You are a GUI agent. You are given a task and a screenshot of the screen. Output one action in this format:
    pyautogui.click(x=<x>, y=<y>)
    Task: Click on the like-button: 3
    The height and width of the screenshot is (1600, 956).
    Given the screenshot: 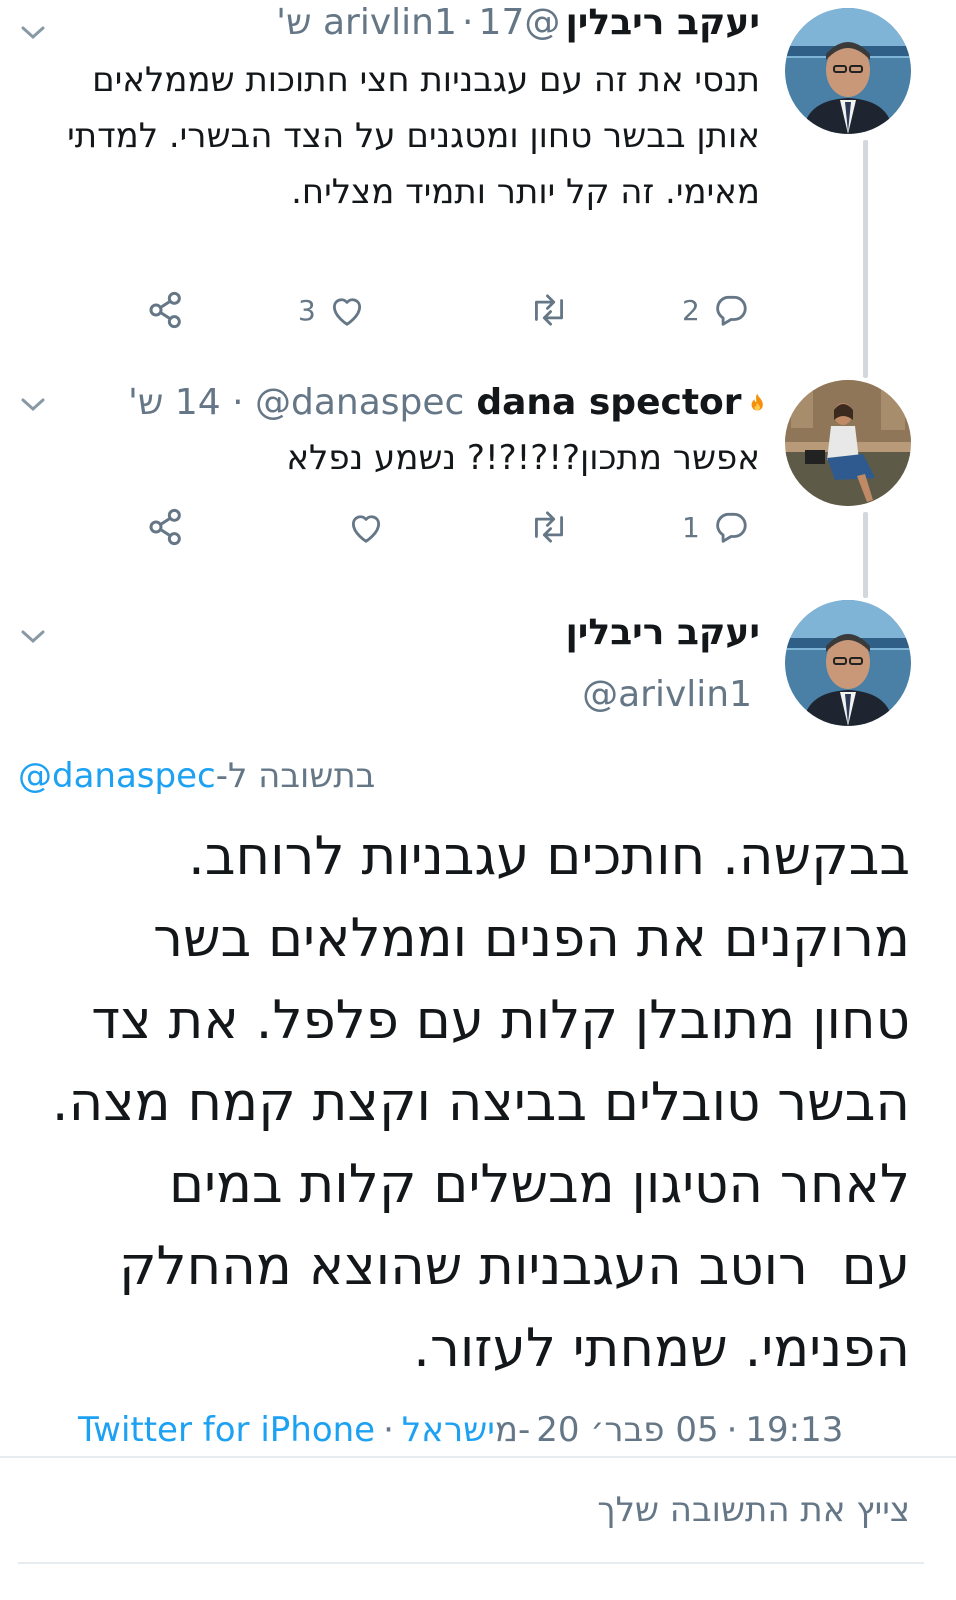 What is the action you would take?
    pyautogui.click(x=332, y=310)
    